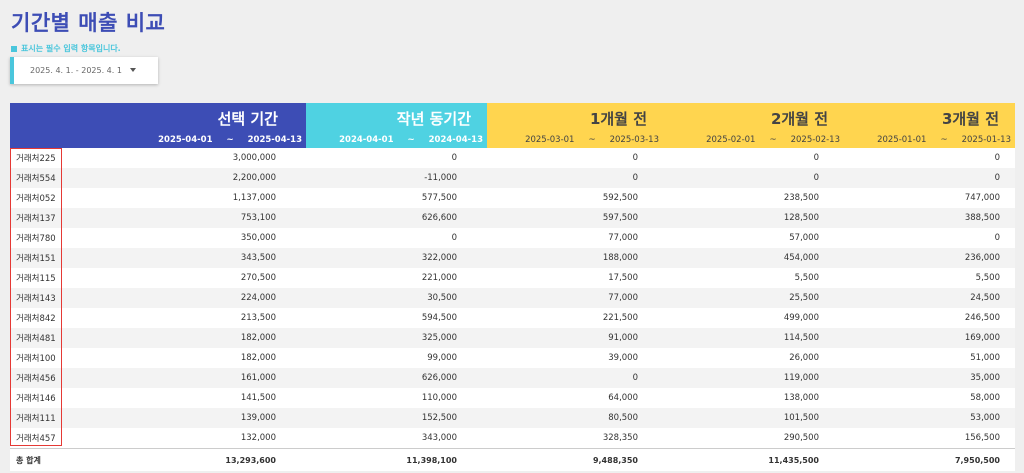 The height and width of the screenshot is (473, 1024). I want to click on sales-value: 132,000, so click(258, 438).